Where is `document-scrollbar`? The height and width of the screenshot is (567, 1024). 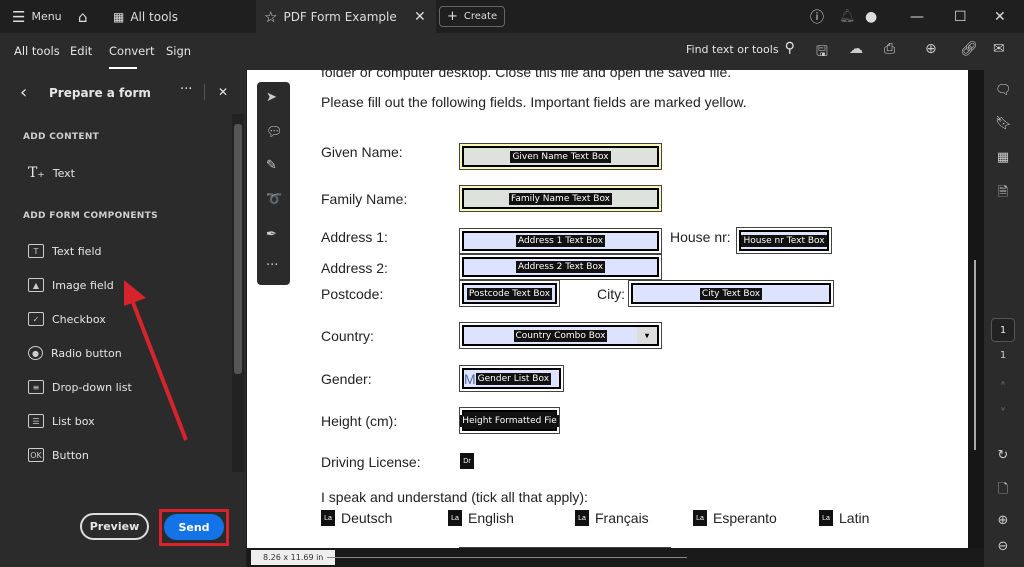 document-scrollbar is located at coordinates (976, 309).